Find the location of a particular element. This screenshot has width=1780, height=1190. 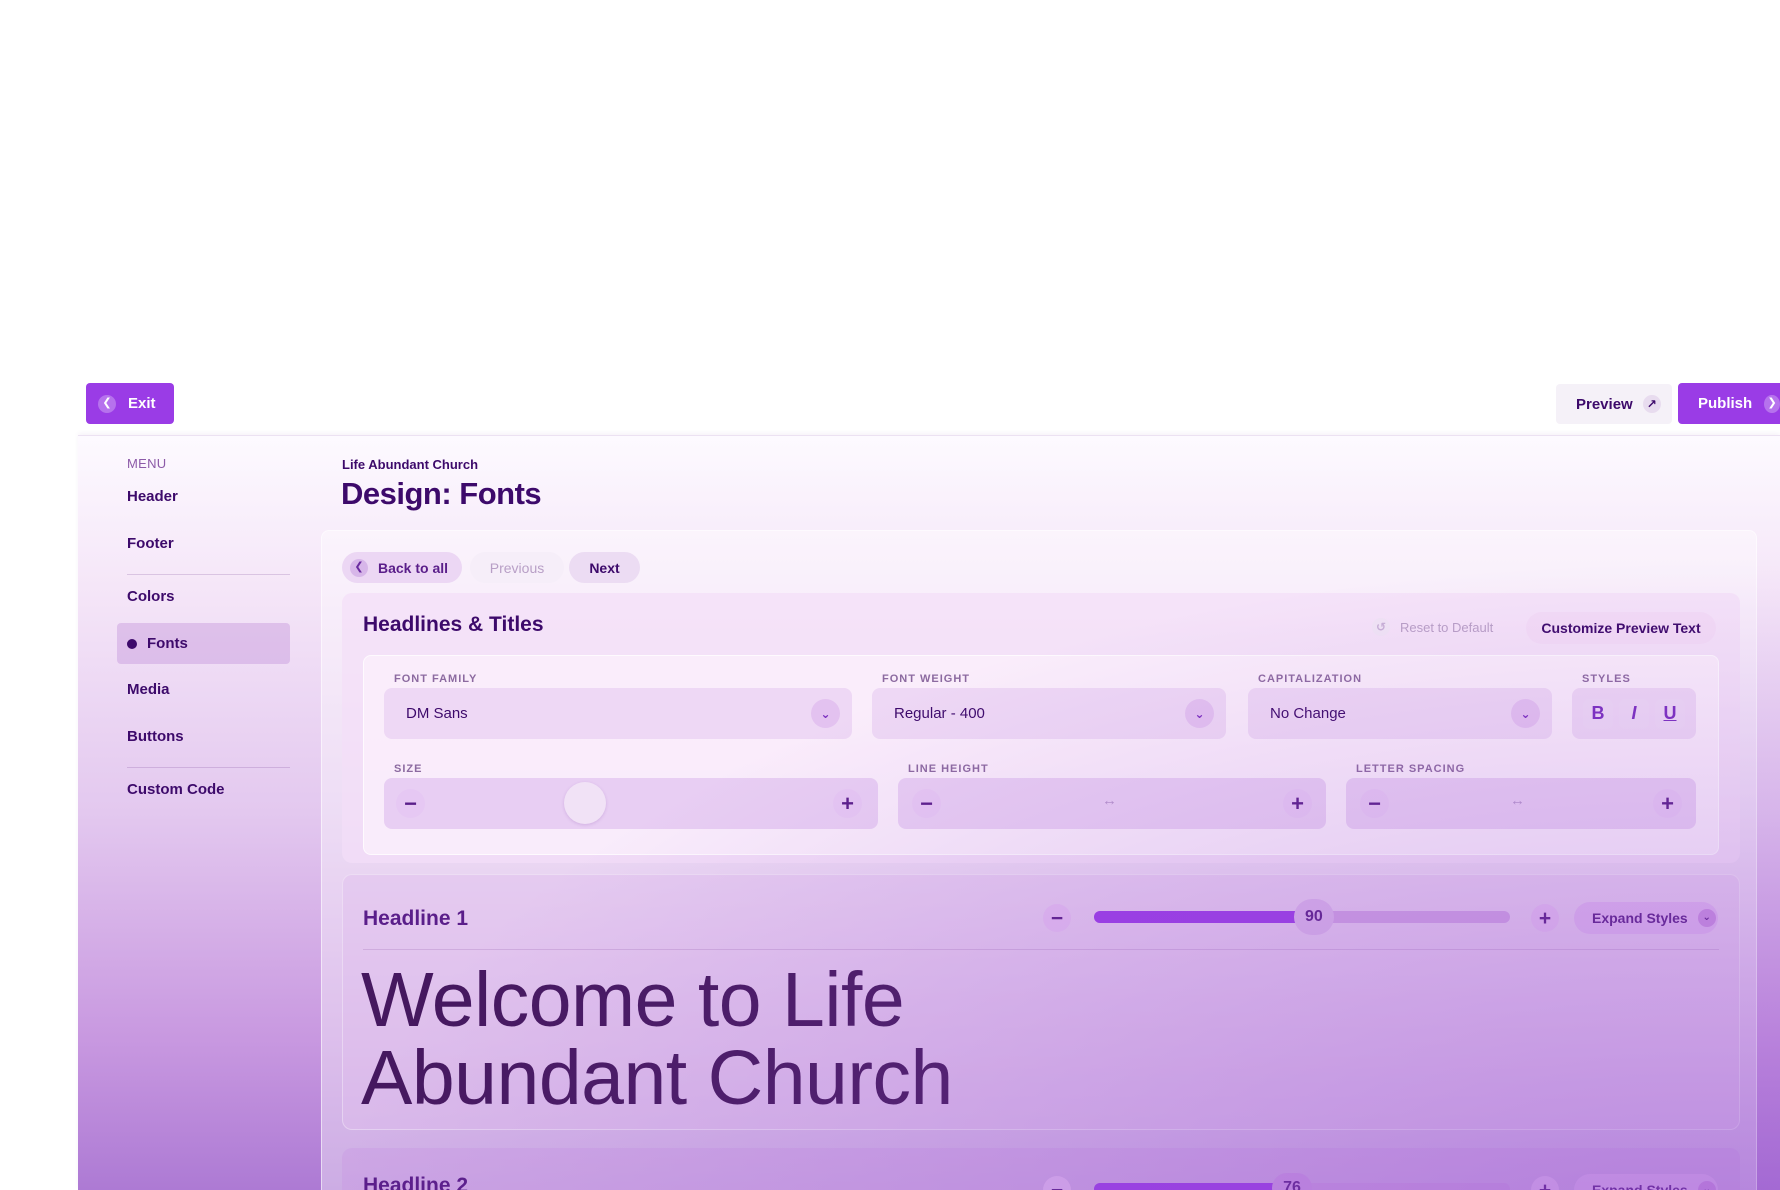

headline-1-preview-text: Welcome to Life Abundant Church is located at coordinates (657, 1039).